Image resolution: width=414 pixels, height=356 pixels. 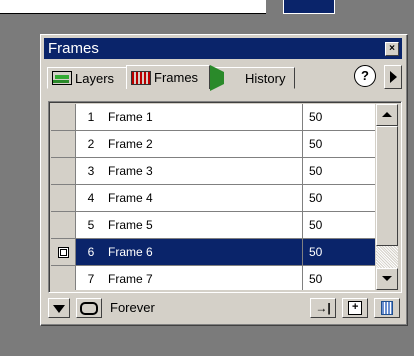 I want to click on frame-number: 3, so click(x=89, y=171).